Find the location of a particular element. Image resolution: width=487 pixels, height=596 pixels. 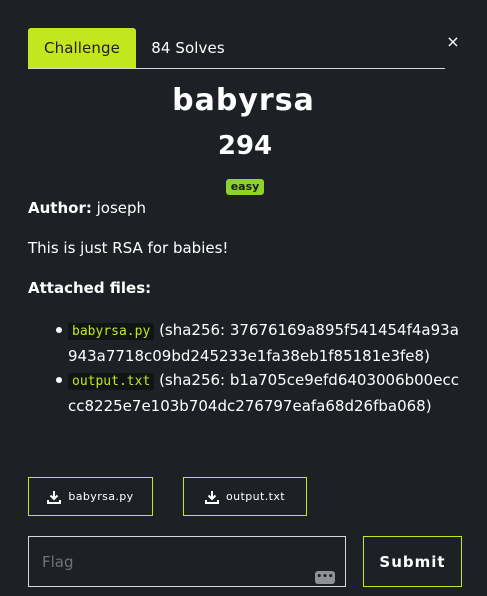

challenge-tabs: Challenge 84 Solves is located at coordinates (236, 48).